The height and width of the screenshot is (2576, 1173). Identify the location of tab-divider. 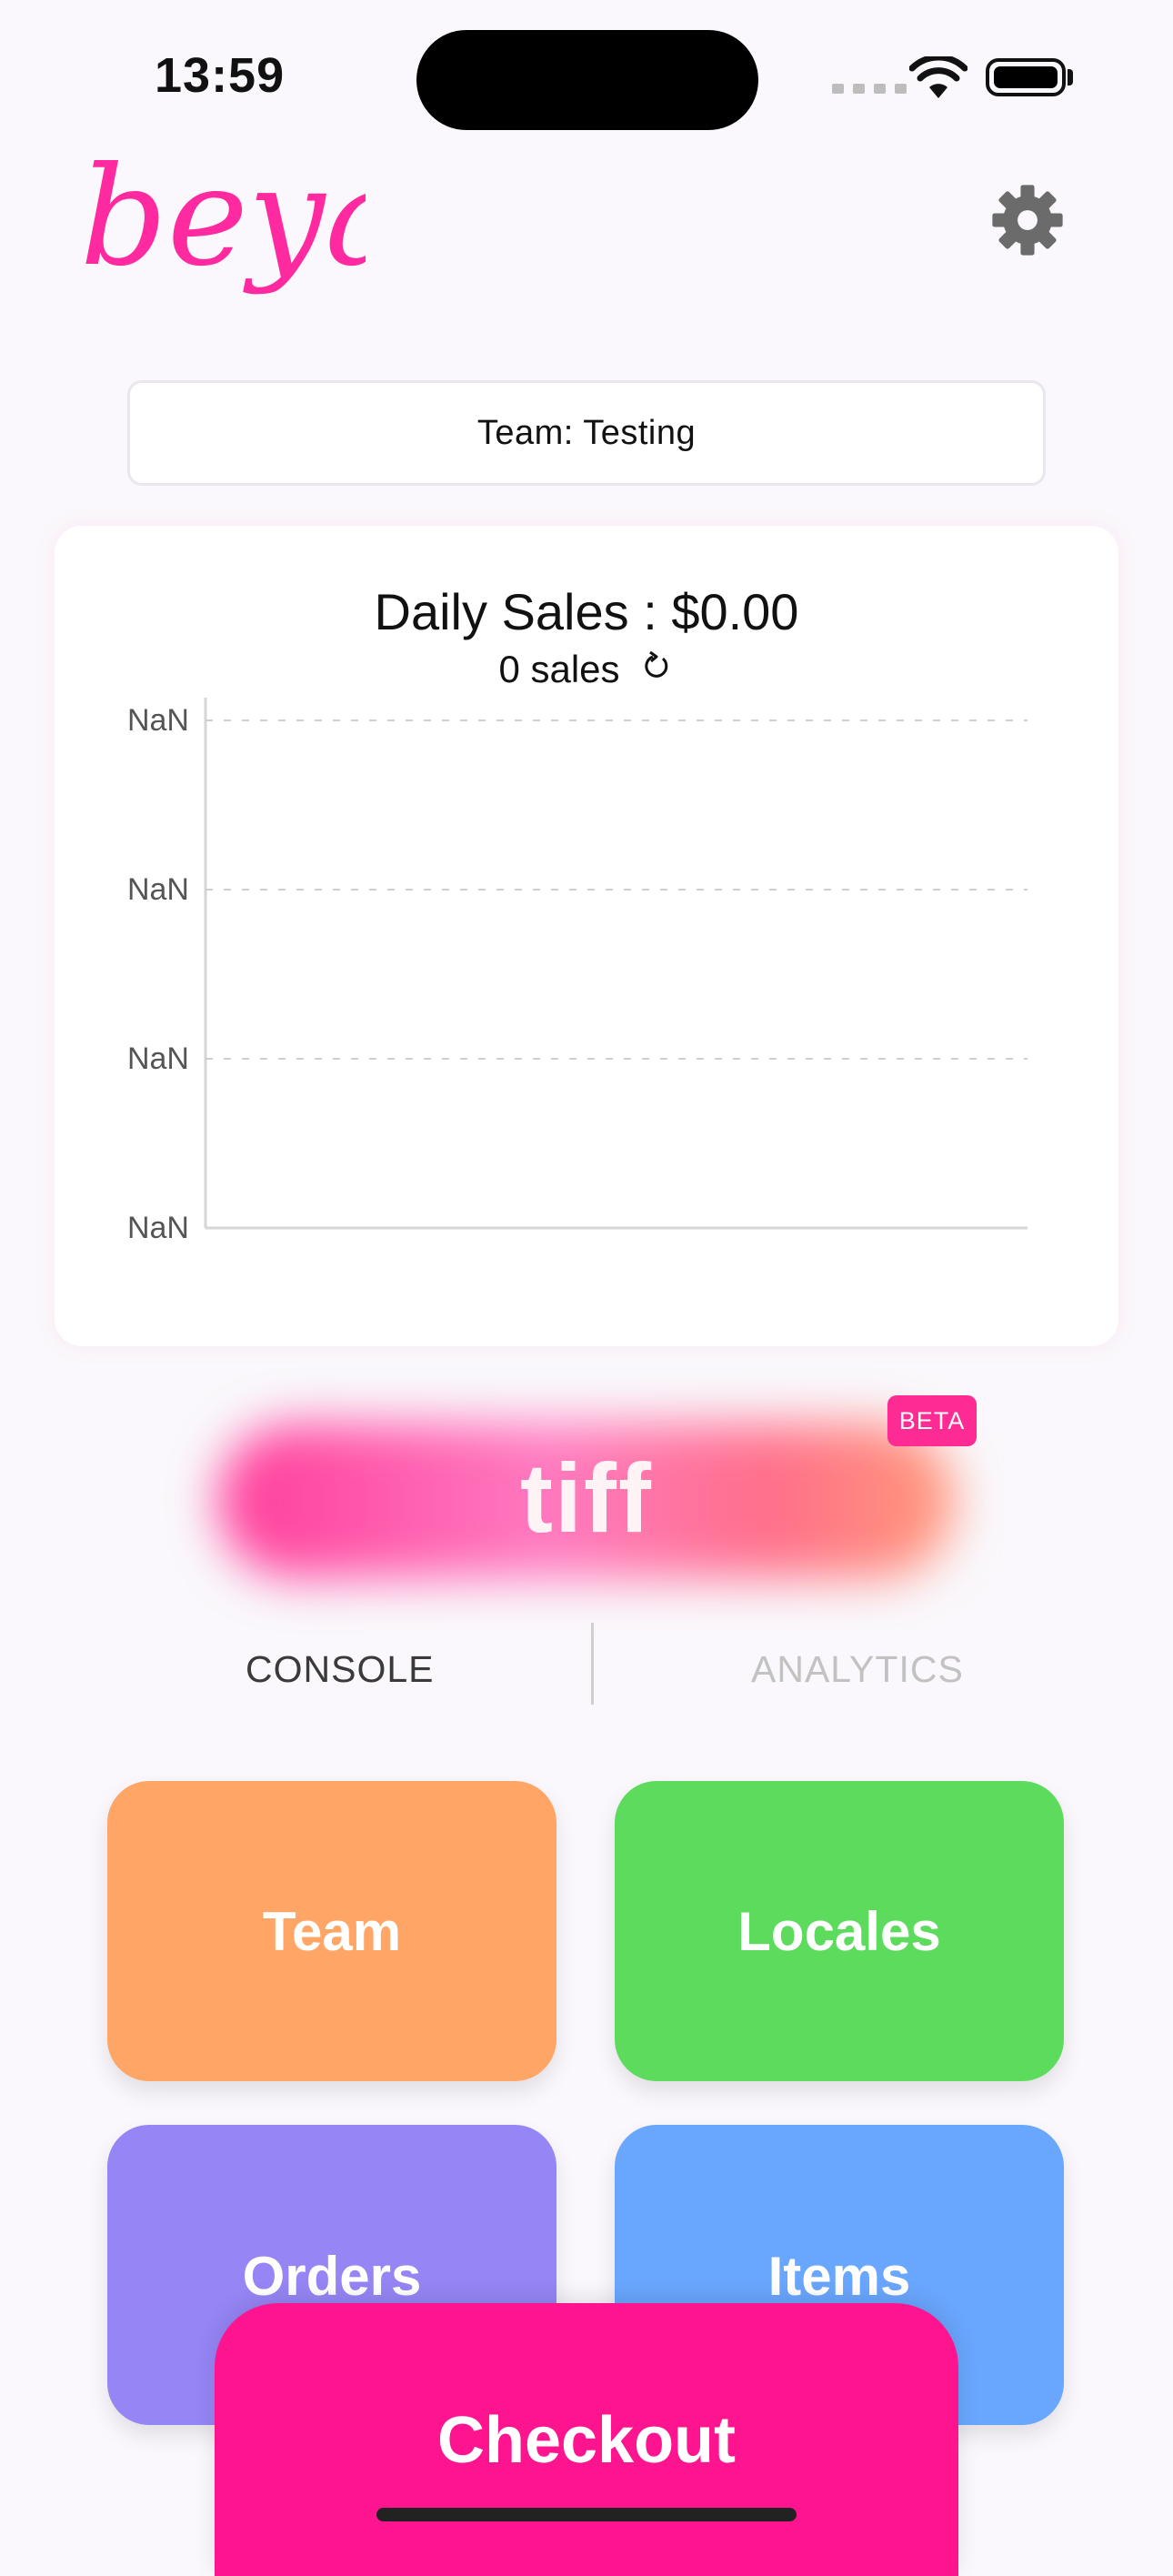
(592, 1664).